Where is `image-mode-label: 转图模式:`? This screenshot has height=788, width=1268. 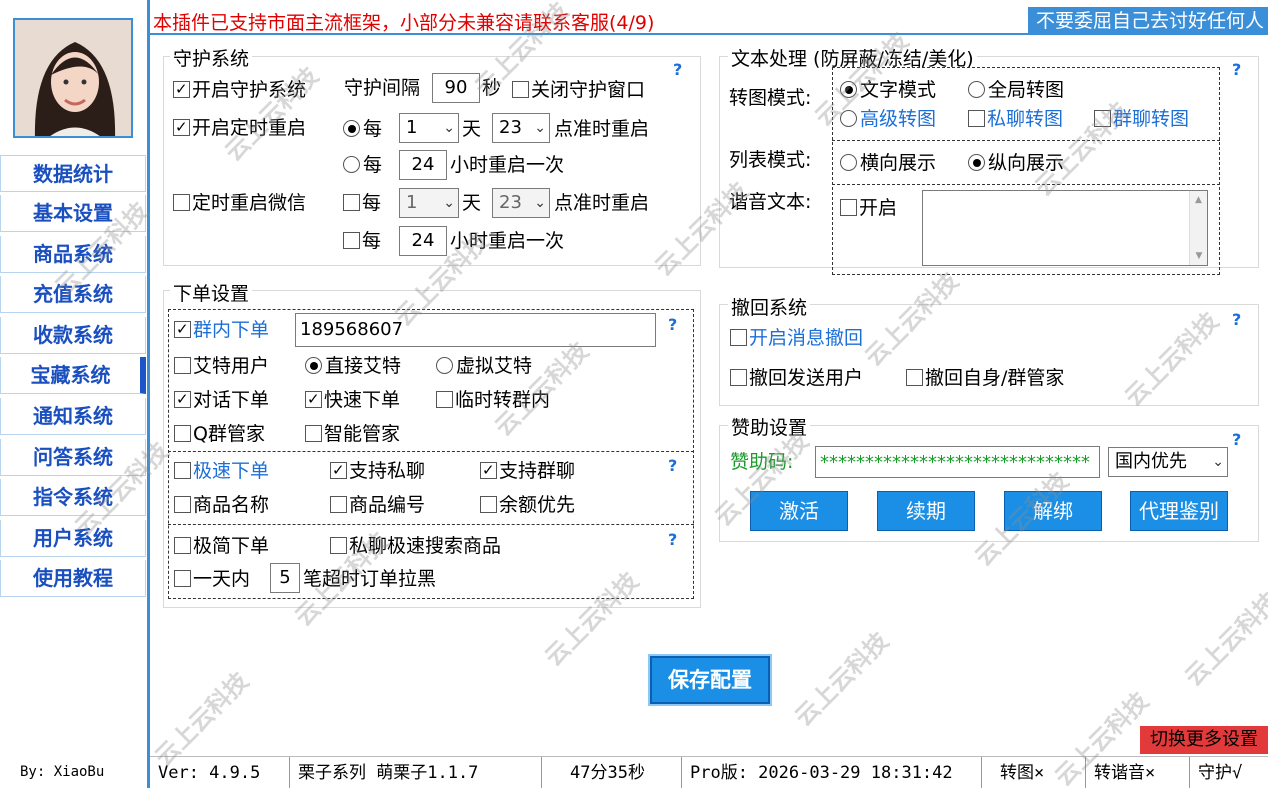
image-mode-label: 转图模式: is located at coordinates (770, 98).